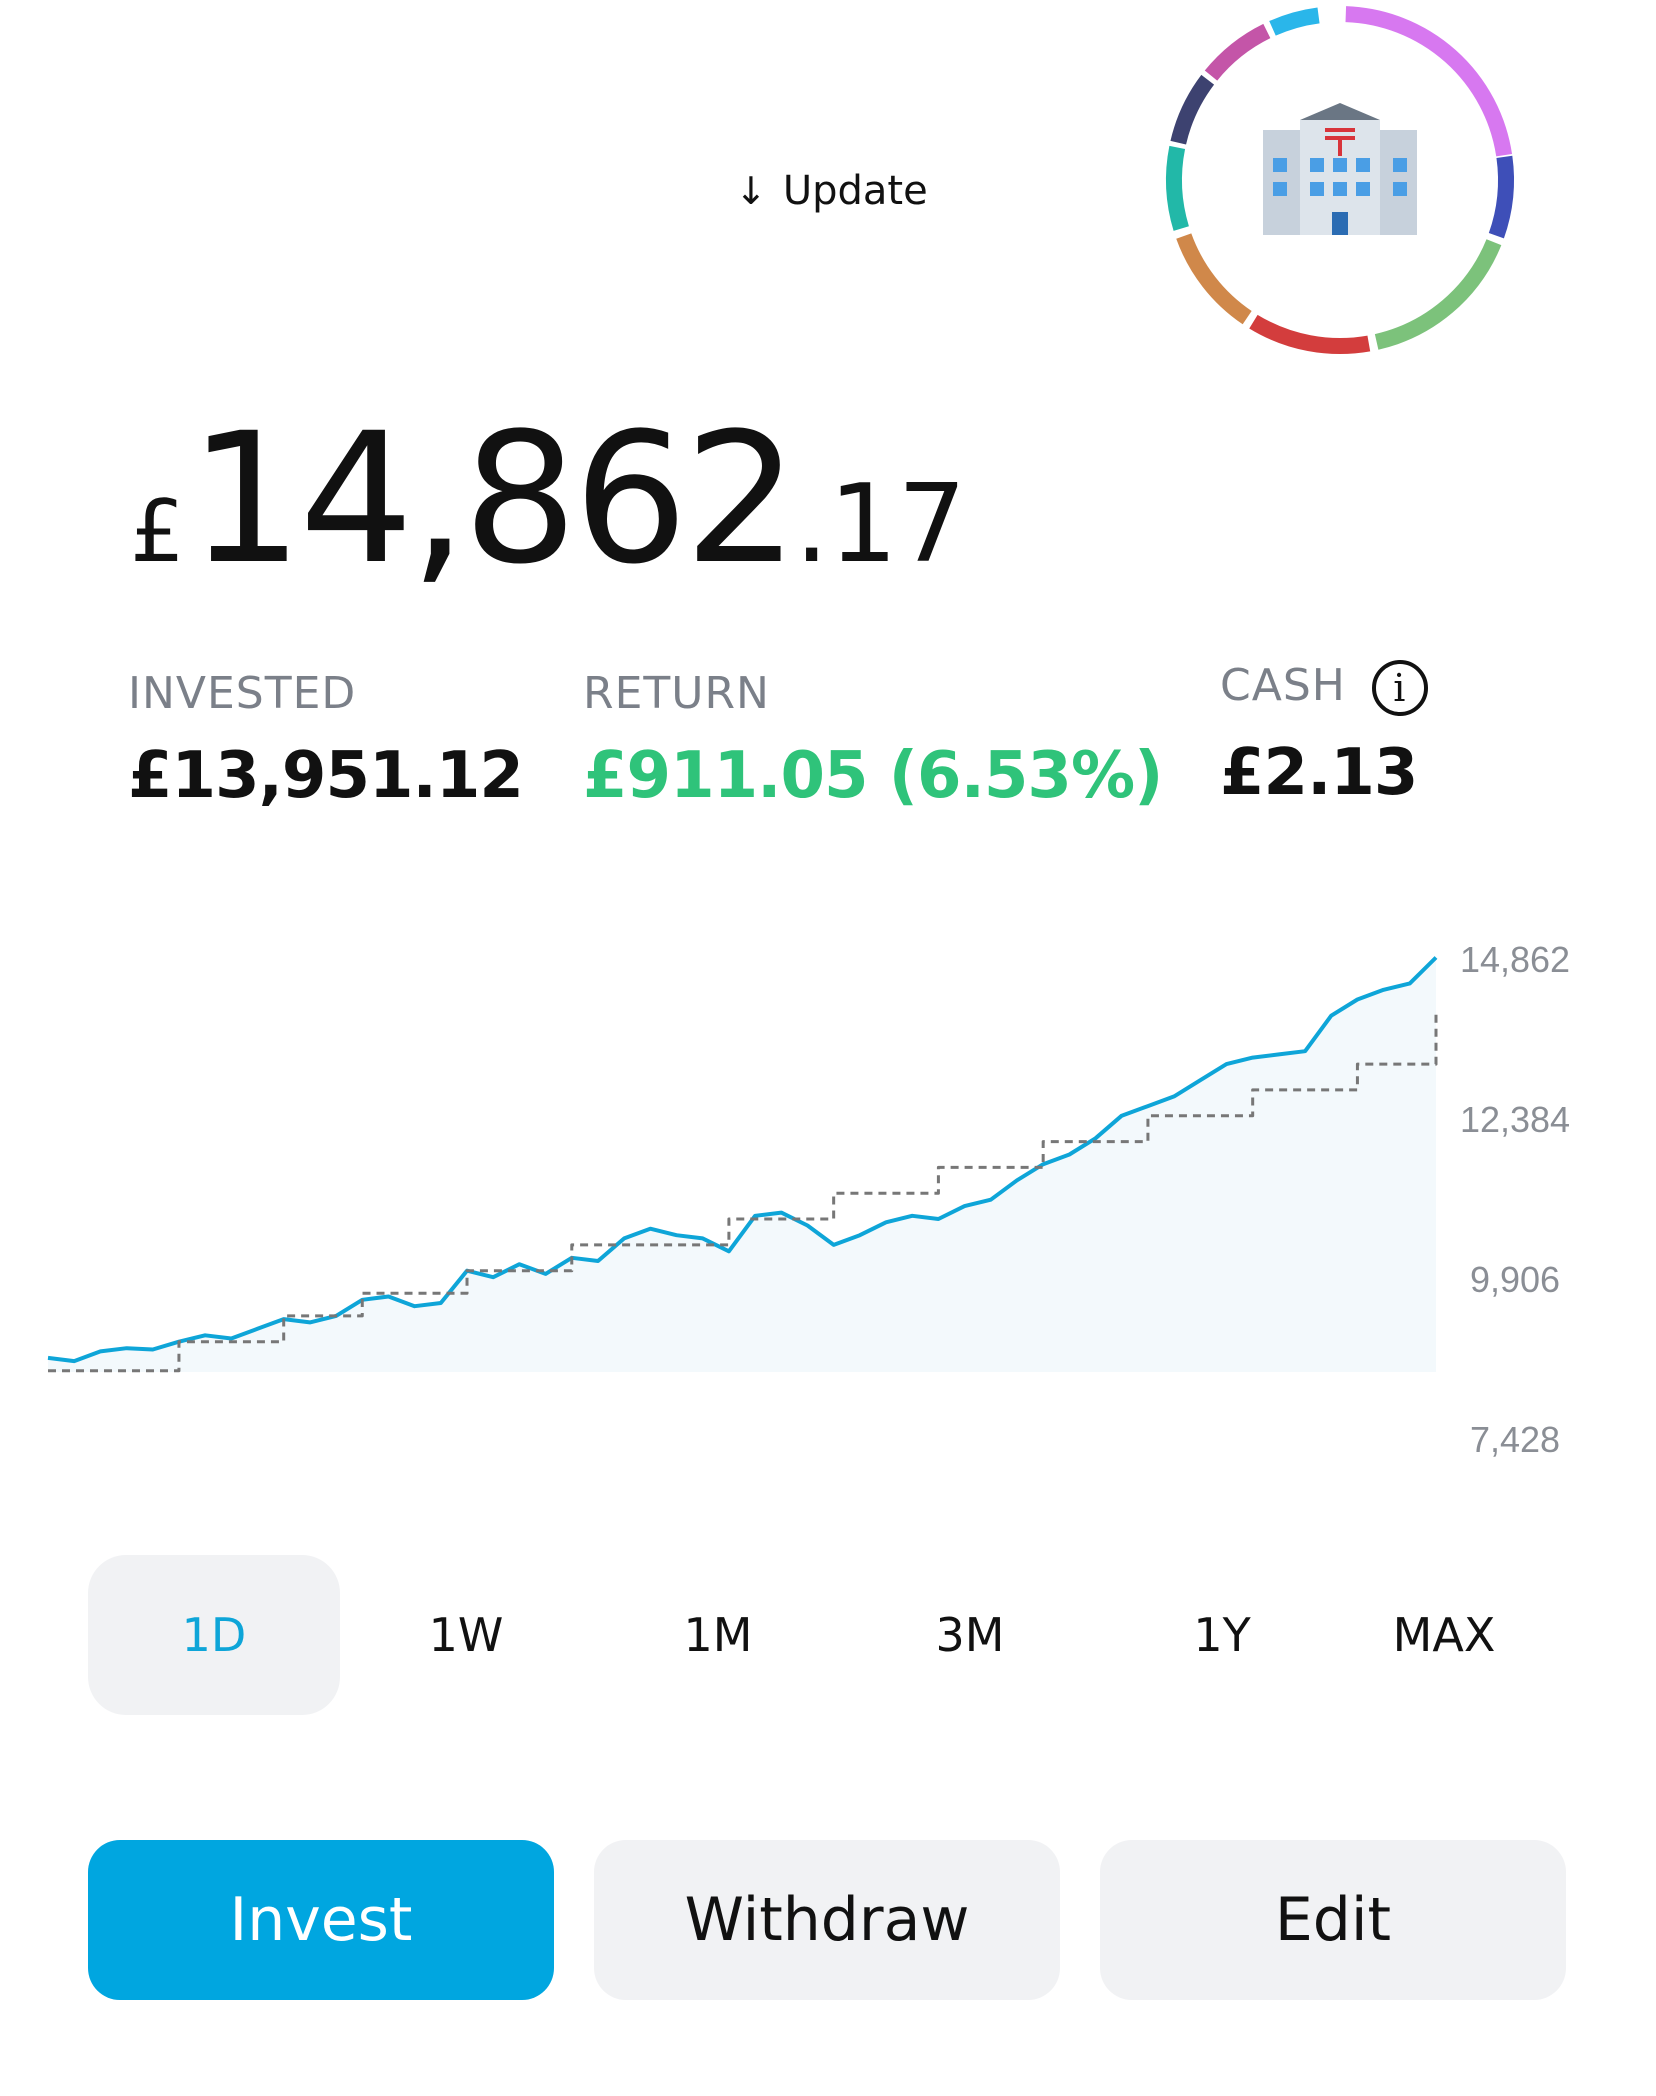 The height and width of the screenshot is (2096, 1656). I want to click on range-tab-max: MAX, so click(1444, 1635).